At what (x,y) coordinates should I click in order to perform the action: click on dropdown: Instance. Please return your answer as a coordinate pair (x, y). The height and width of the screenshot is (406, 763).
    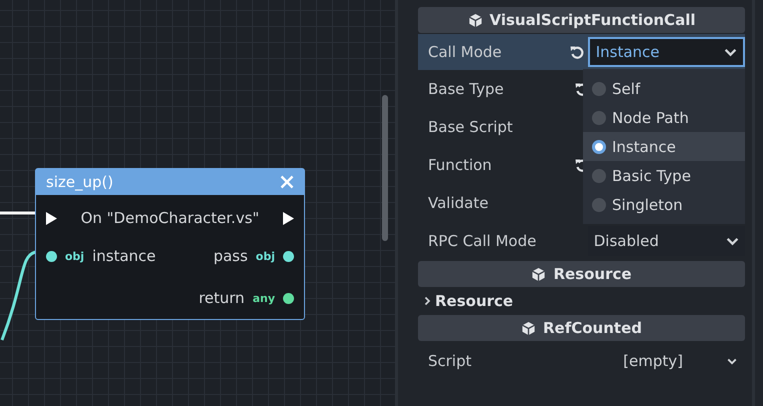
    Looking at the image, I should click on (667, 52).